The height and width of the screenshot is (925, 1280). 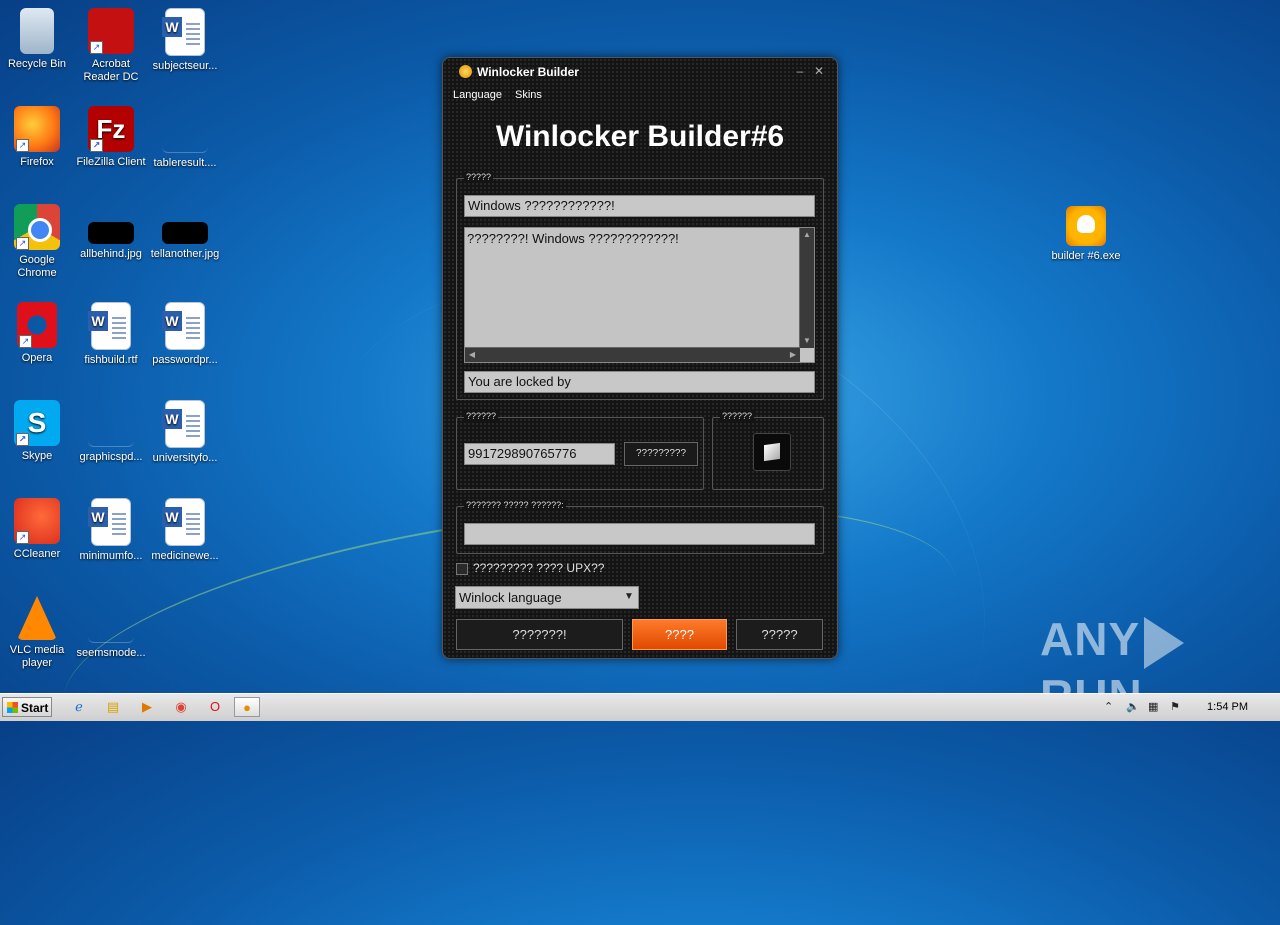 I want to click on show-hidden-icons-icon: ⌃, so click(x=1108, y=706).